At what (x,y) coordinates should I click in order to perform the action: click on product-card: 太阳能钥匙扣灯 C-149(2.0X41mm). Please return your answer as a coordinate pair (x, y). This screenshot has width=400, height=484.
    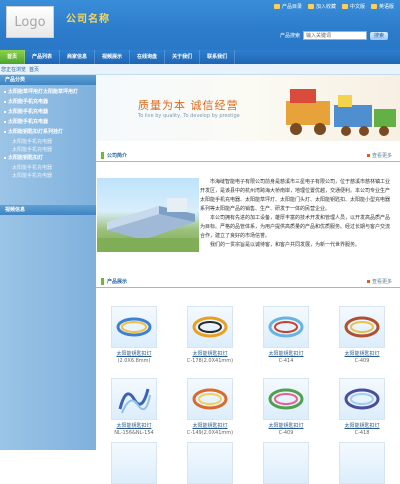
    Looking at the image, I should click on (210, 407).